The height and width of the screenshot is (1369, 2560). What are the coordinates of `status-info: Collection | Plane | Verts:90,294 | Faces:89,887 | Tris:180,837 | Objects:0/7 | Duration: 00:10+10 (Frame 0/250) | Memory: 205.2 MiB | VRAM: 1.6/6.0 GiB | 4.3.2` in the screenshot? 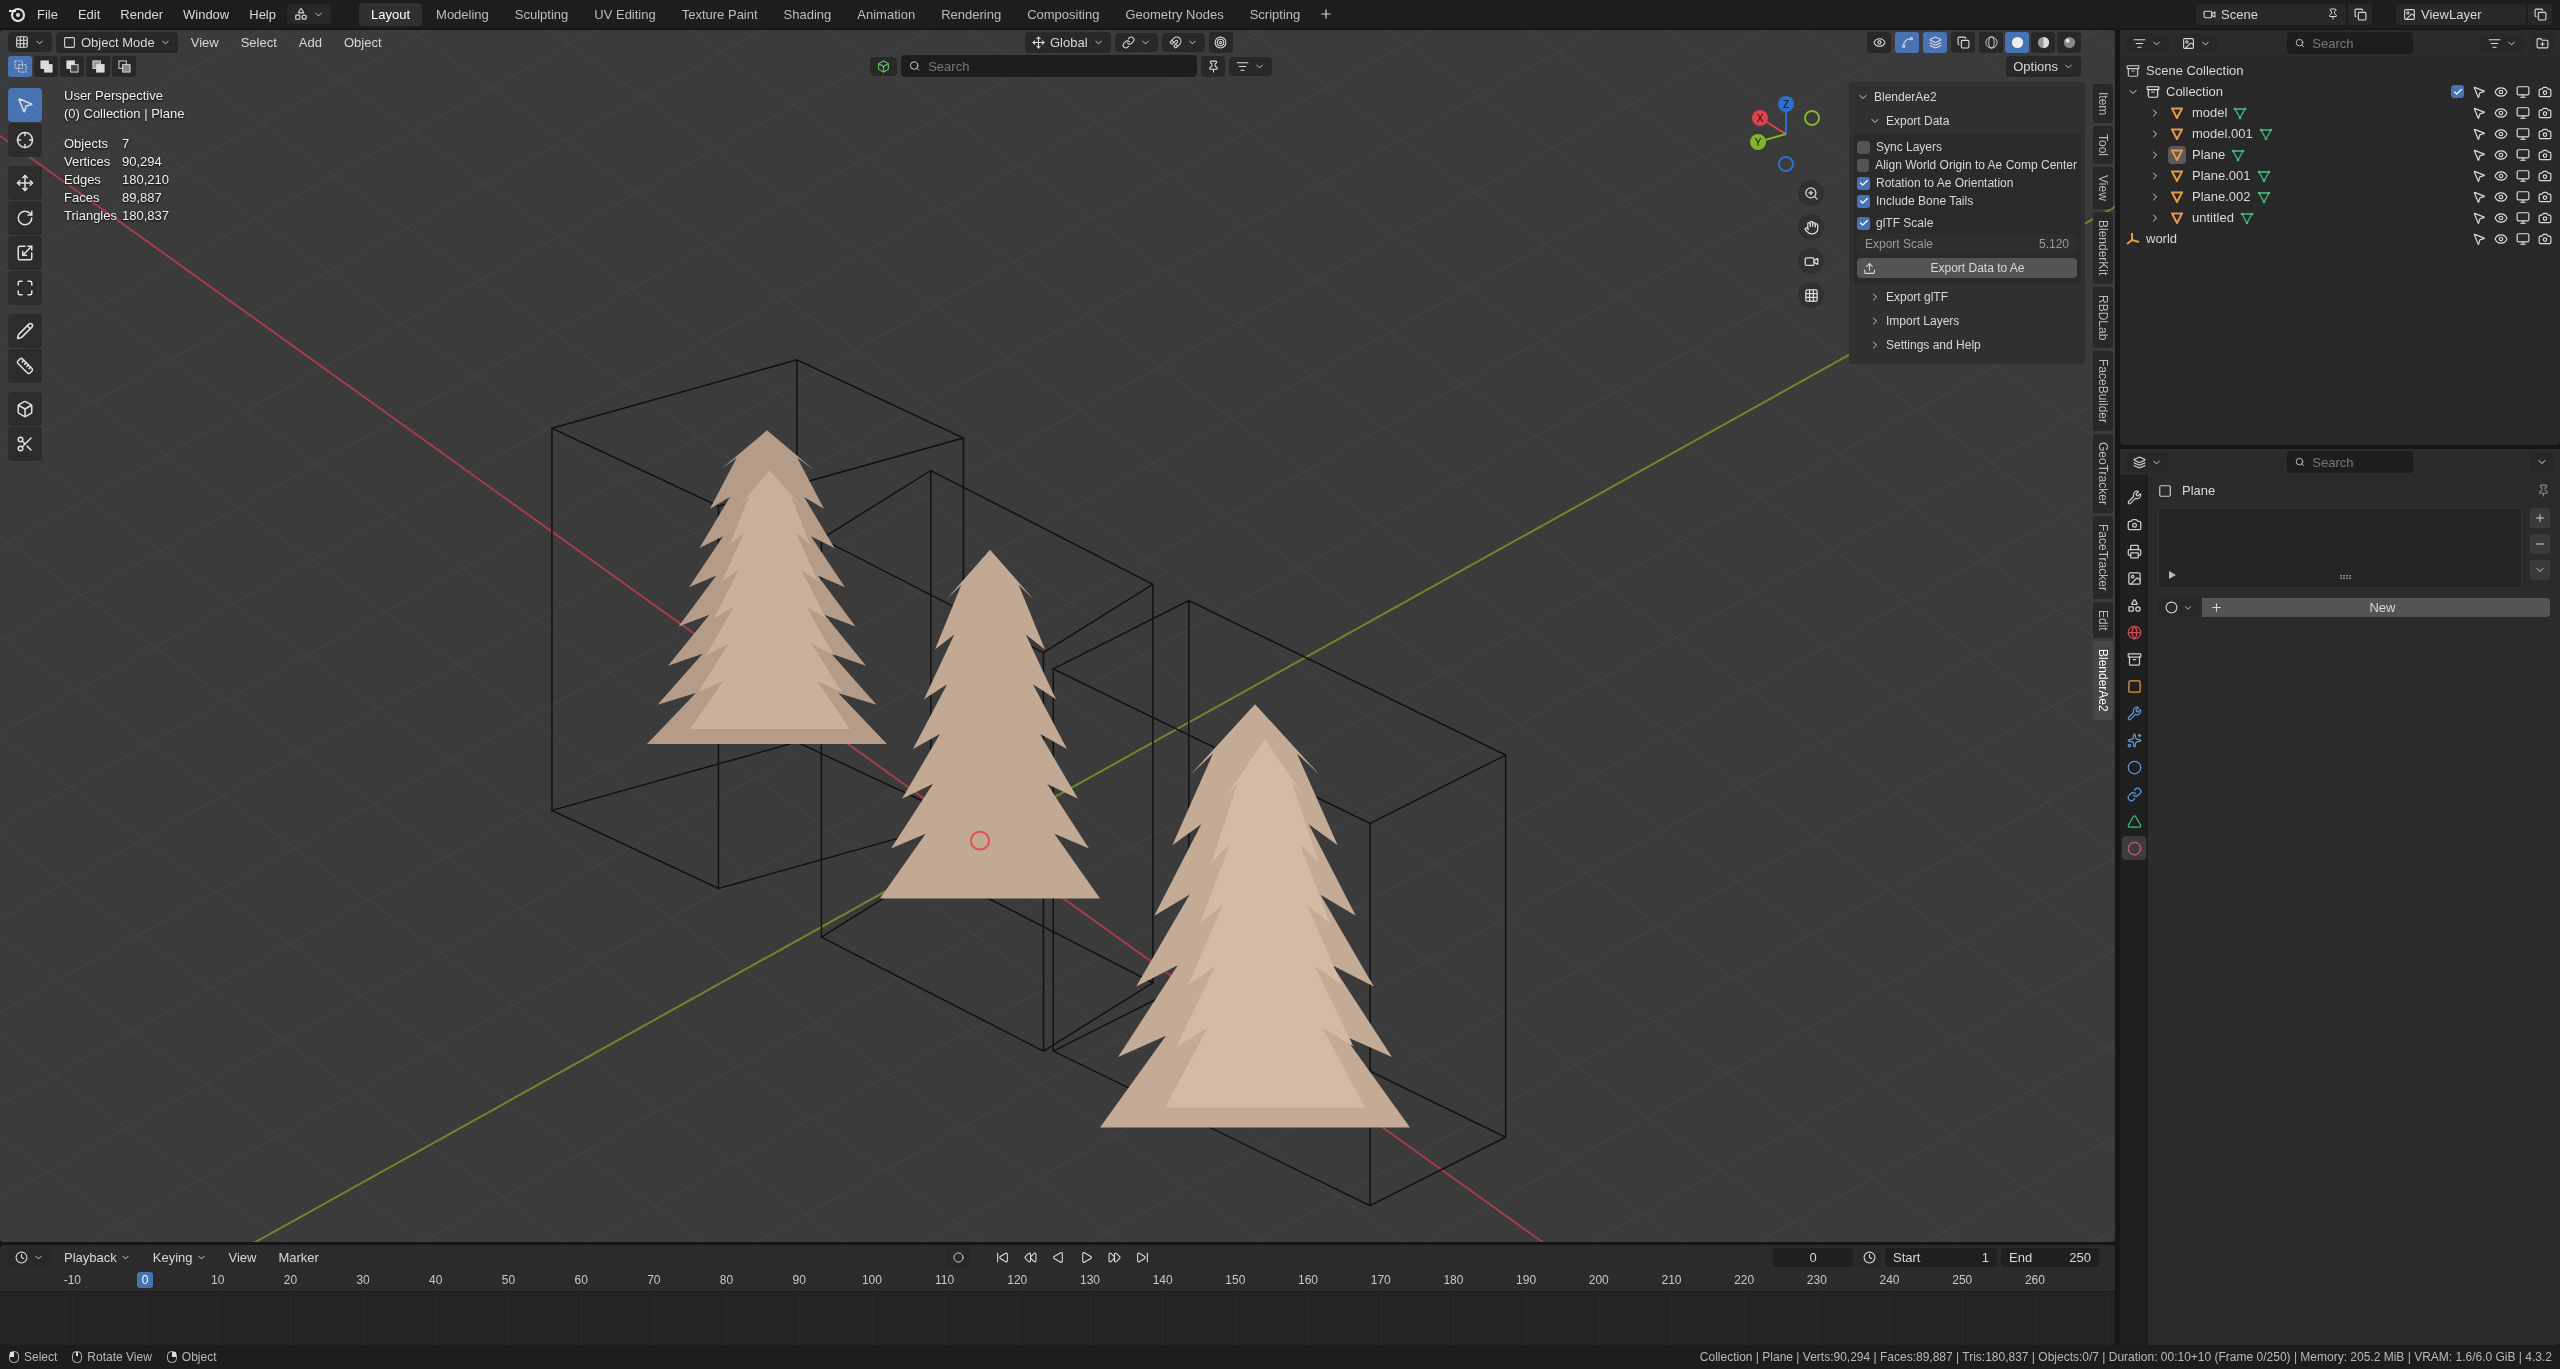 It's located at (2125, 1357).